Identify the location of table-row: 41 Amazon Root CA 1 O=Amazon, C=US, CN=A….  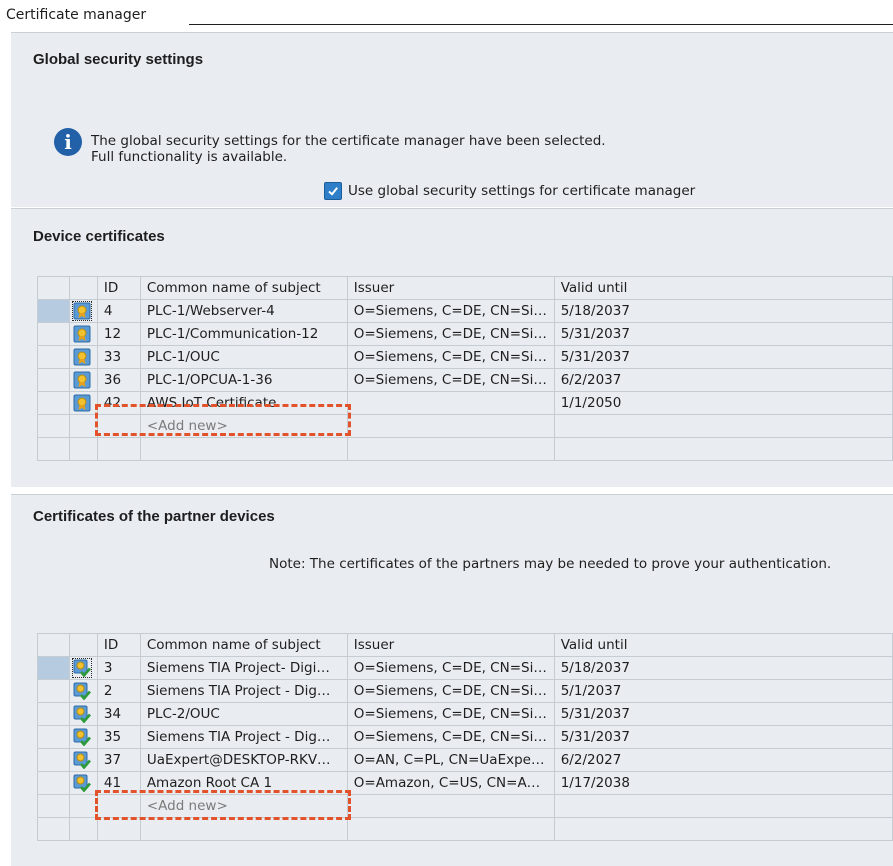
(465, 783).